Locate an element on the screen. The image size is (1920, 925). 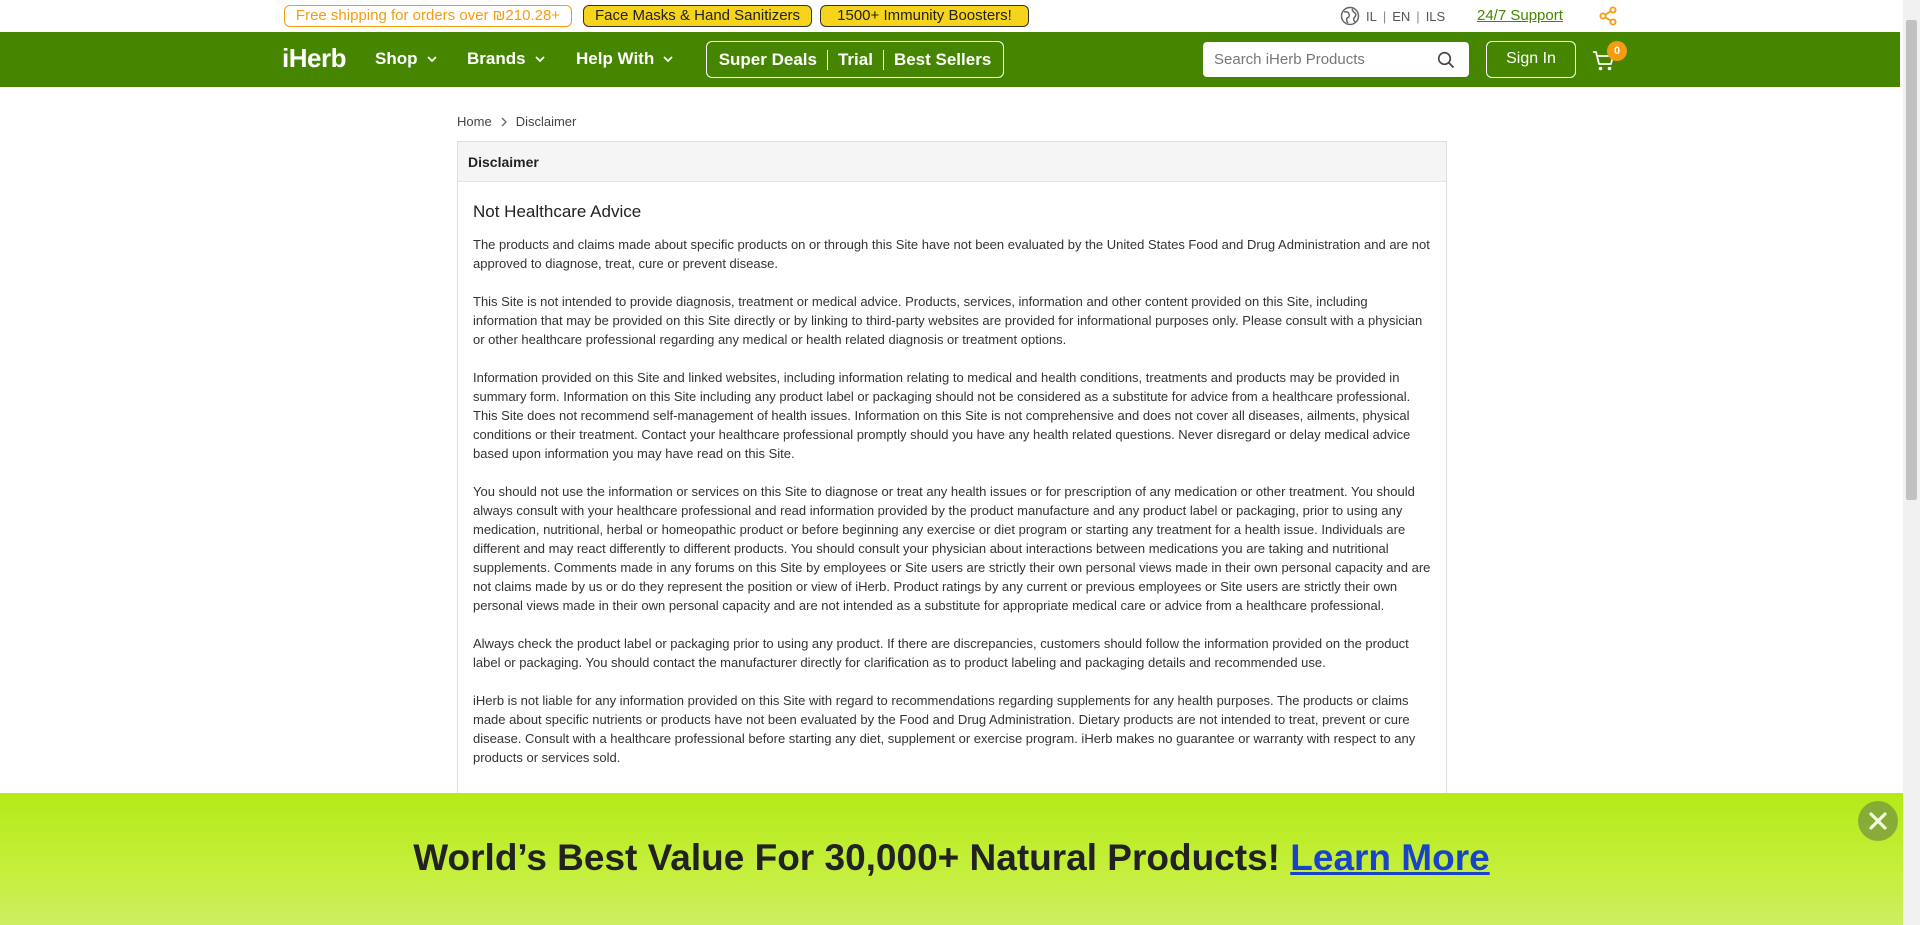
locale-currency: ILS is located at coordinates (1435, 16).